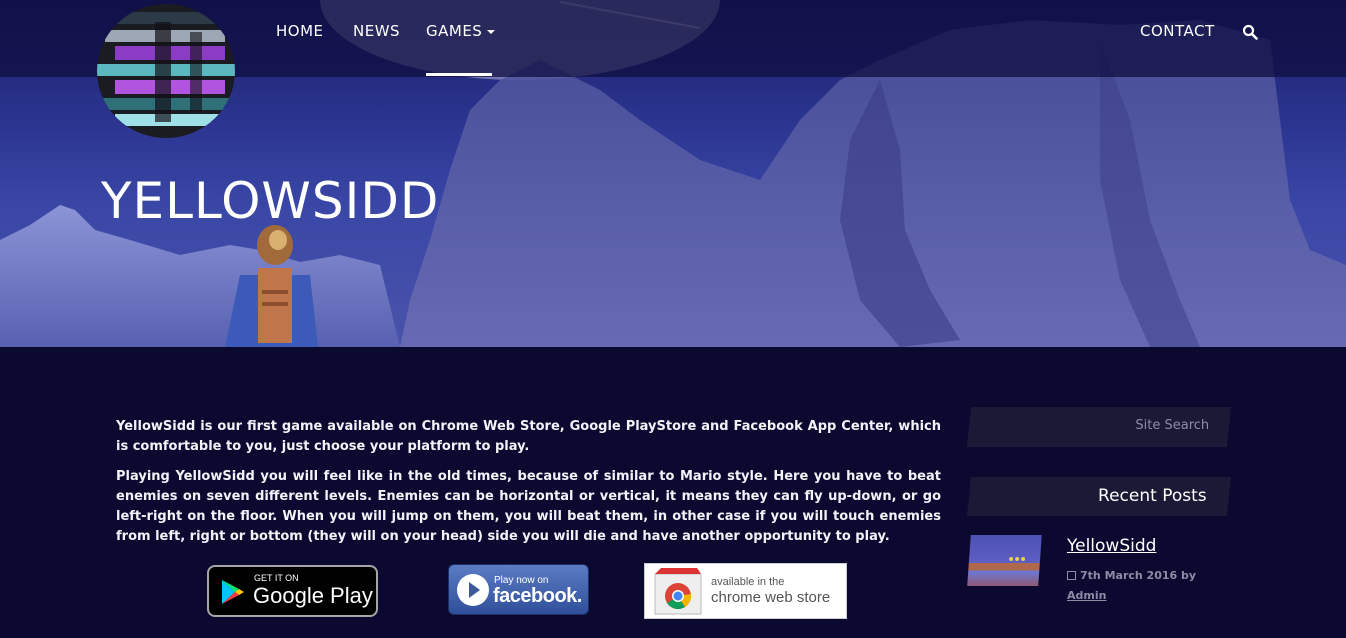 This screenshot has height=638, width=1346. What do you see at coordinates (459, 74) in the screenshot?
I see `nav-active-indicator` at bounding box center [459, 74].